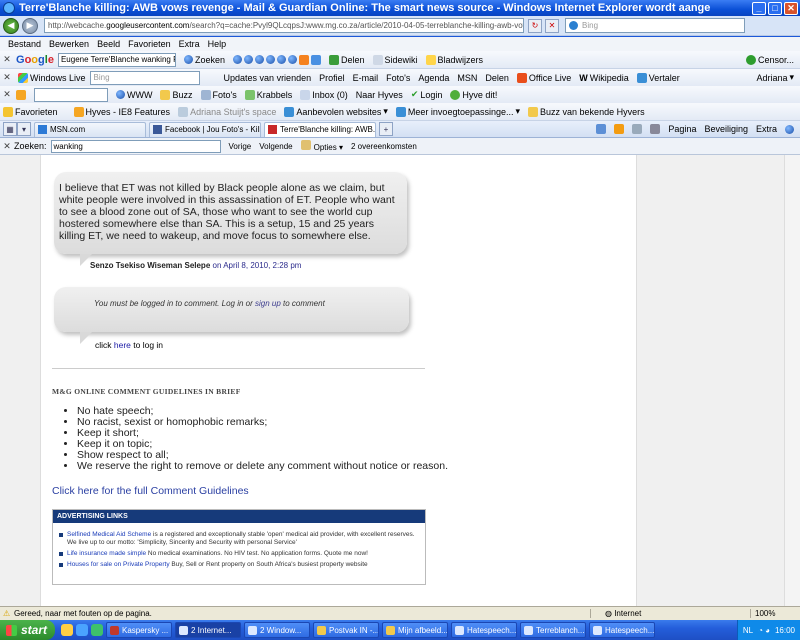 This screenshot has width=800, height=640. What do you see at coordinates (315, 59) in the screenshot?
I see `plus-icon` at bounding box center [315, 59].